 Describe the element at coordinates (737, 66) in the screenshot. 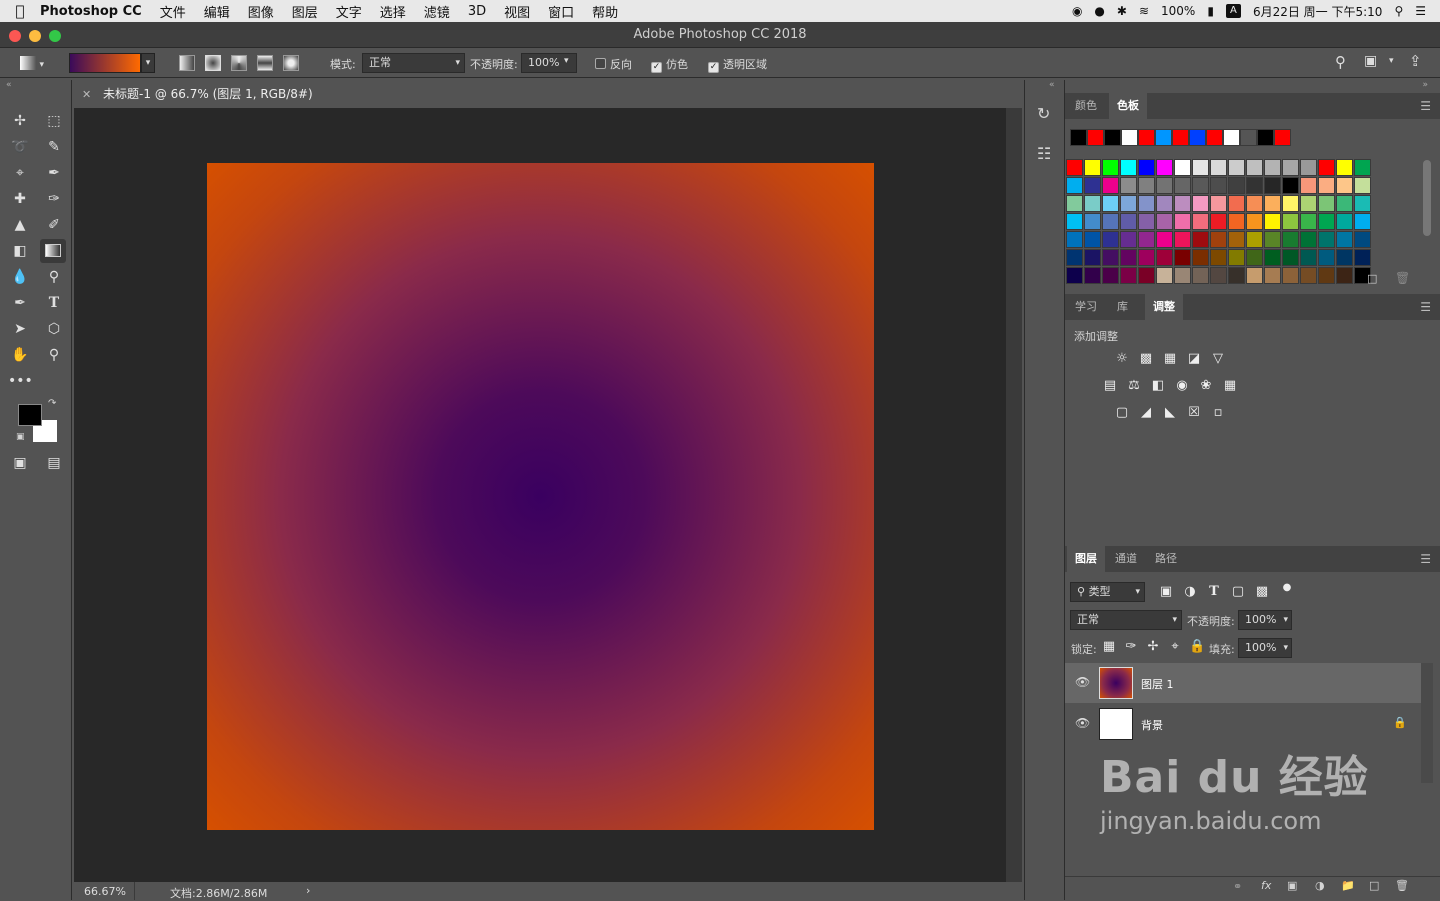

I see `transparency-checkbox: ✓ 透明区域` at that location.